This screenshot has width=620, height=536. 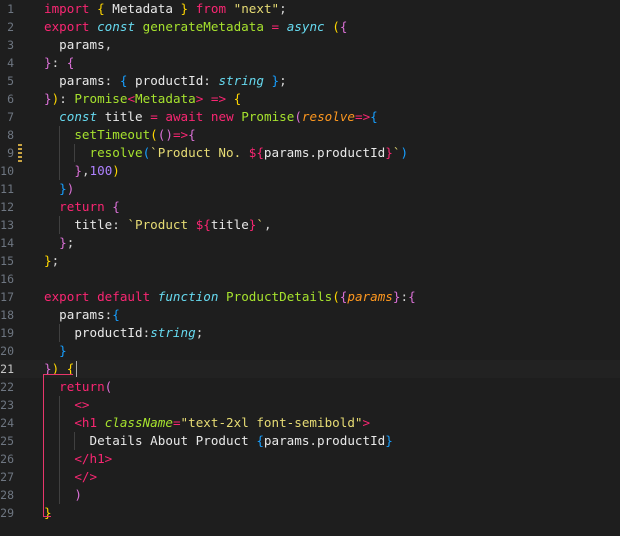 I want to click on code-text: <>, so click(x=67, y=405).